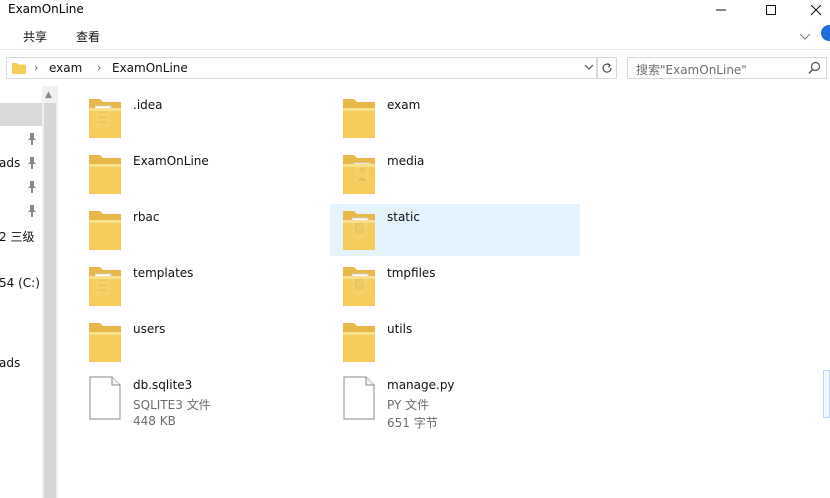  I want to click on file-item-manage-py: manage.py PY 文件 651 字节, so click(461, 401).